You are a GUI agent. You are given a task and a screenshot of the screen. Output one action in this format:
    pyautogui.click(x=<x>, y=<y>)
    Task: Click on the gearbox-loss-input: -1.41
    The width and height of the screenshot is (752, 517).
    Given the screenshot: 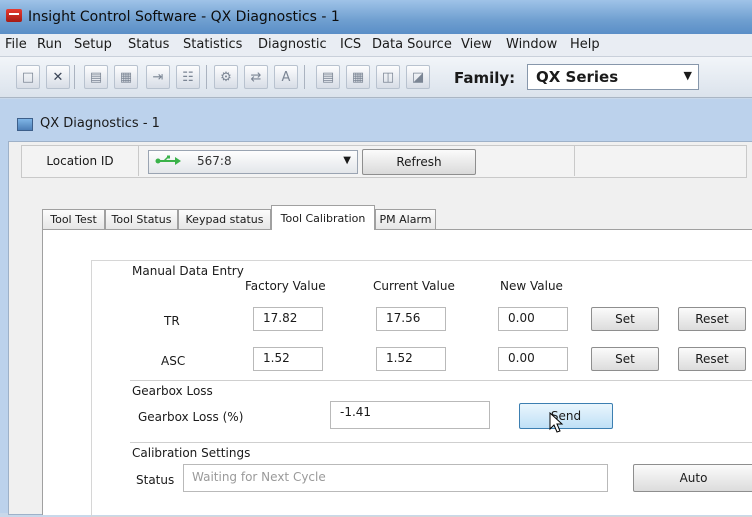 What is the action you would take?
    pyautogui.click(x=410, y=415)
    